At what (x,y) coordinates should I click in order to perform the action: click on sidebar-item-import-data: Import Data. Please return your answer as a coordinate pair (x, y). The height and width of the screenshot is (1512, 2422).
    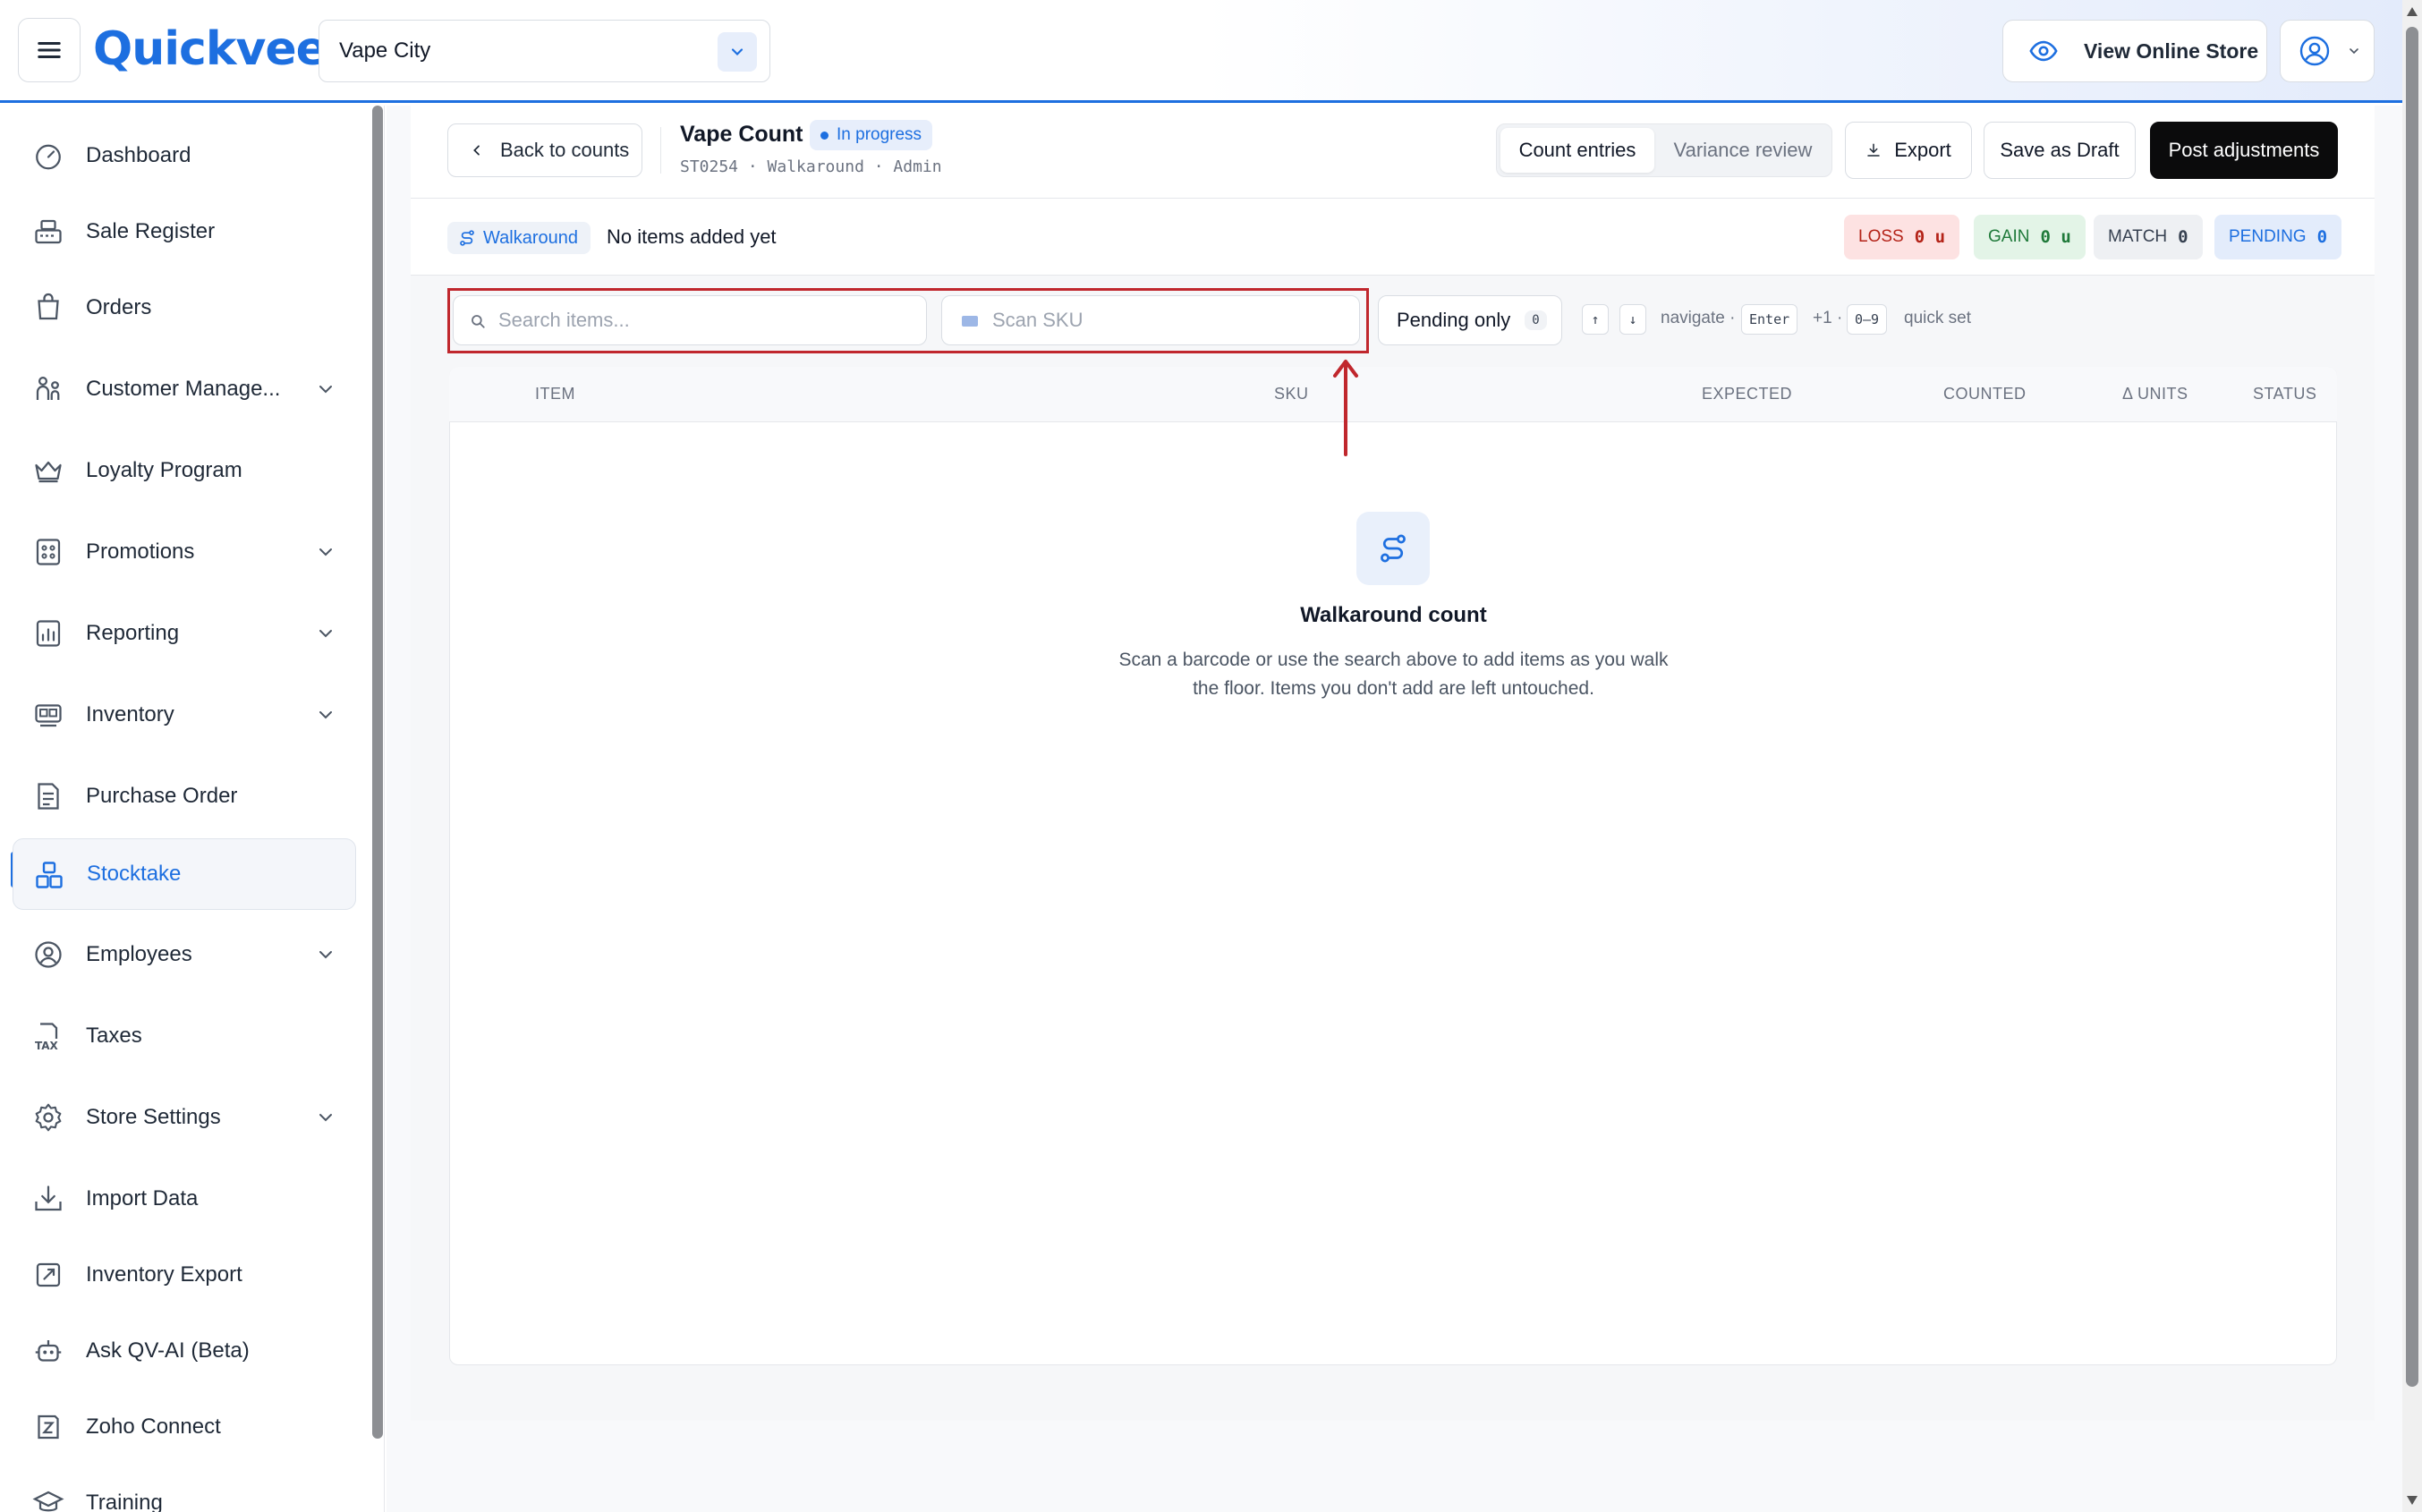
    Looking at the image, I should click on (184, 1199).